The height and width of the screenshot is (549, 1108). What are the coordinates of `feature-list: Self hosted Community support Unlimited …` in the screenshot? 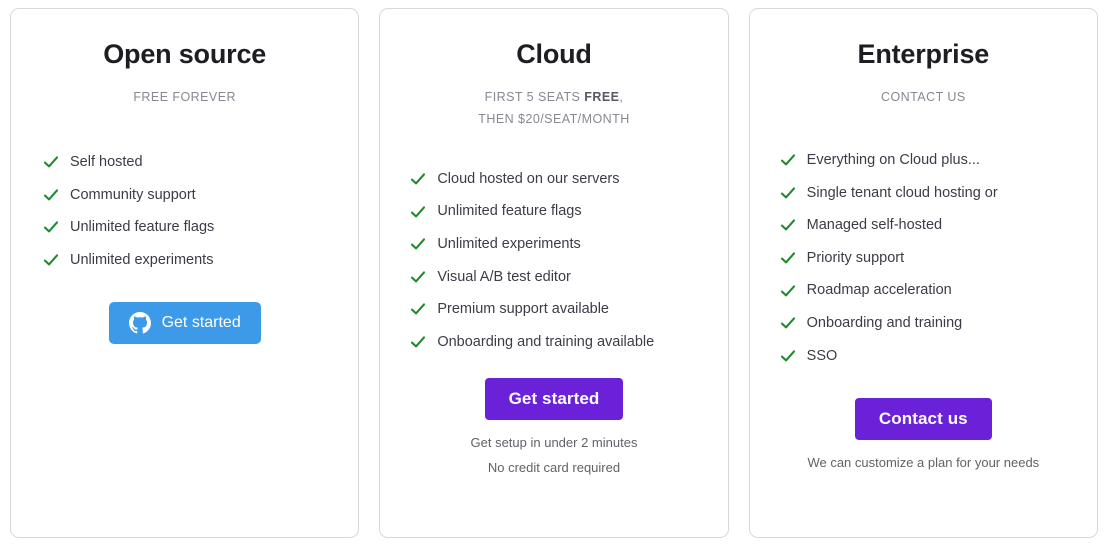 It's located at (184, 192).